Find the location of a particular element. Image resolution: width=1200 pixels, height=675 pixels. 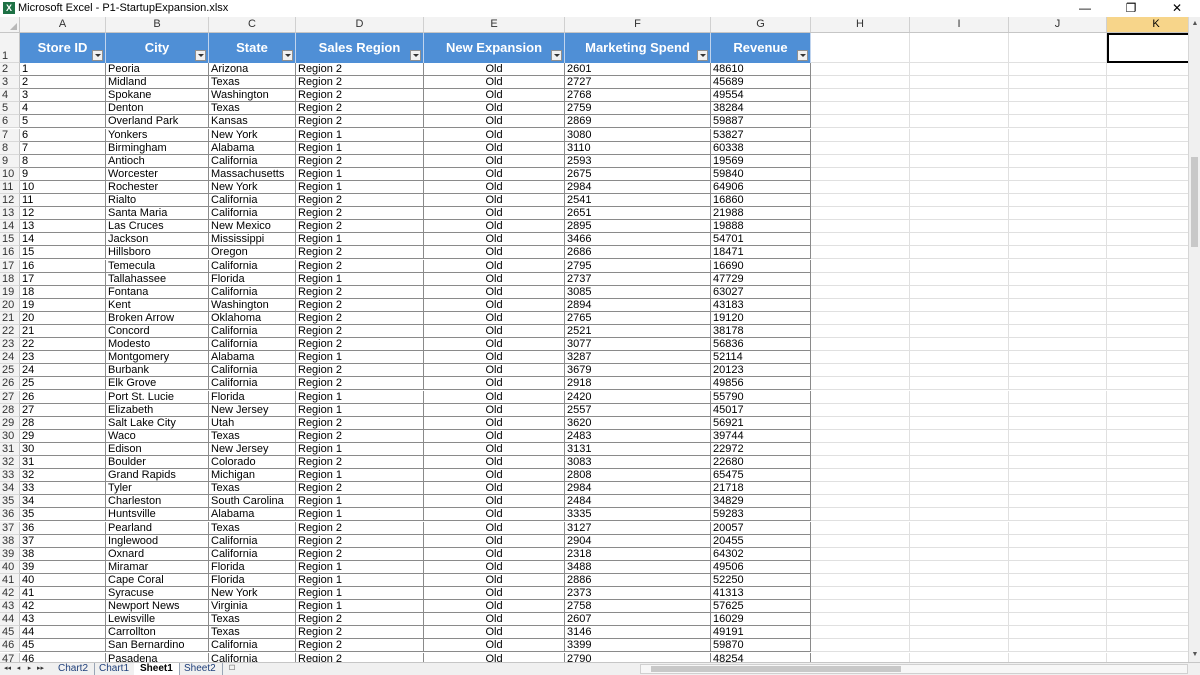

table-cell: 17 is located at coordinates (63, 279).